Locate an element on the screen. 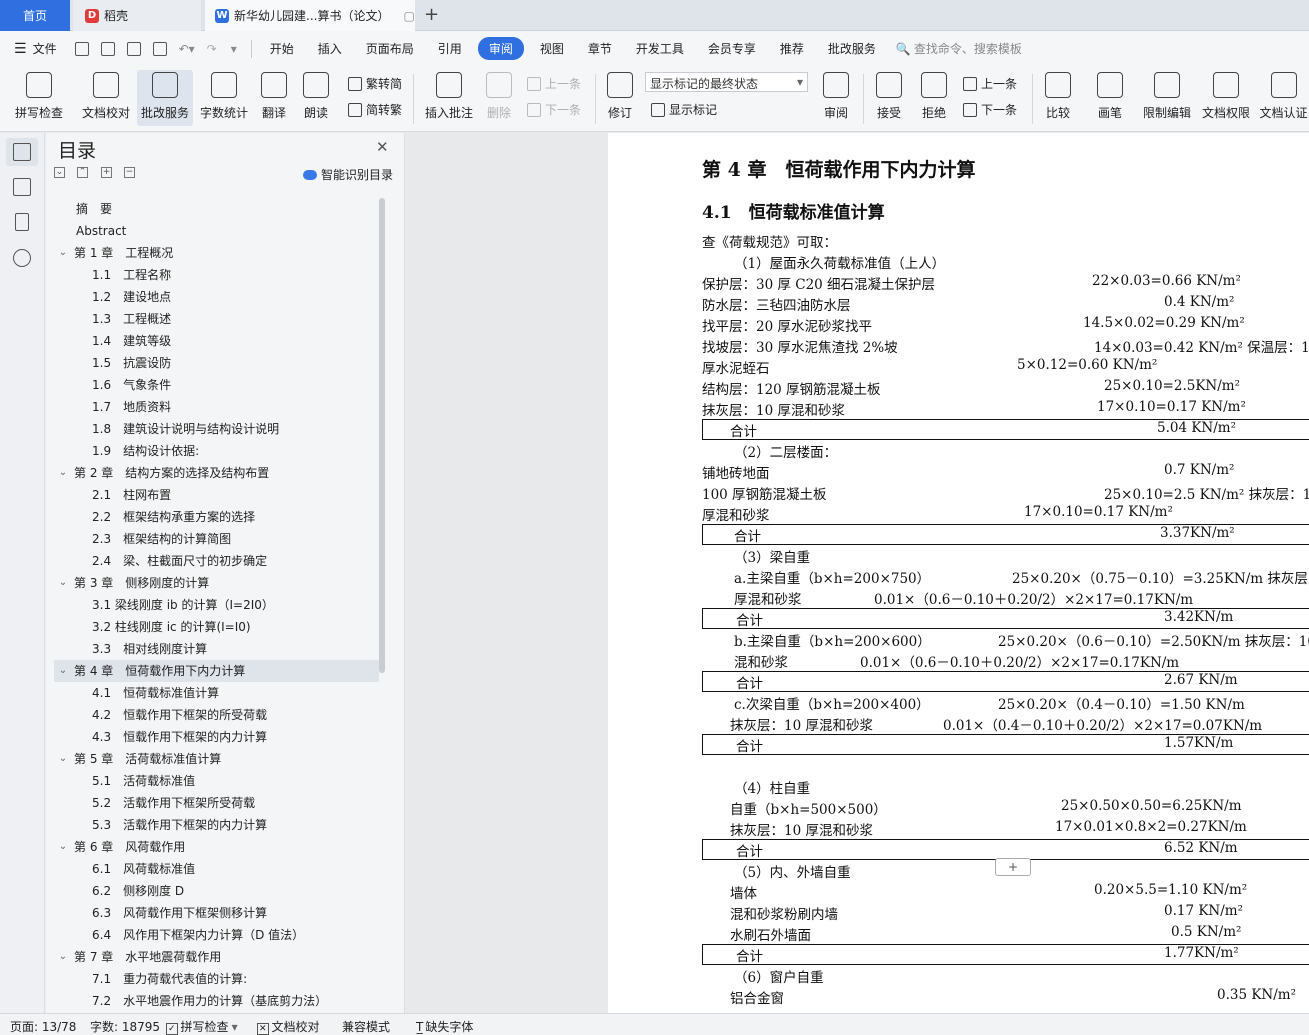 The image size is (1309, 1035). toc-expand-up-icon: ⌃ is located at coordinates (82, 172).